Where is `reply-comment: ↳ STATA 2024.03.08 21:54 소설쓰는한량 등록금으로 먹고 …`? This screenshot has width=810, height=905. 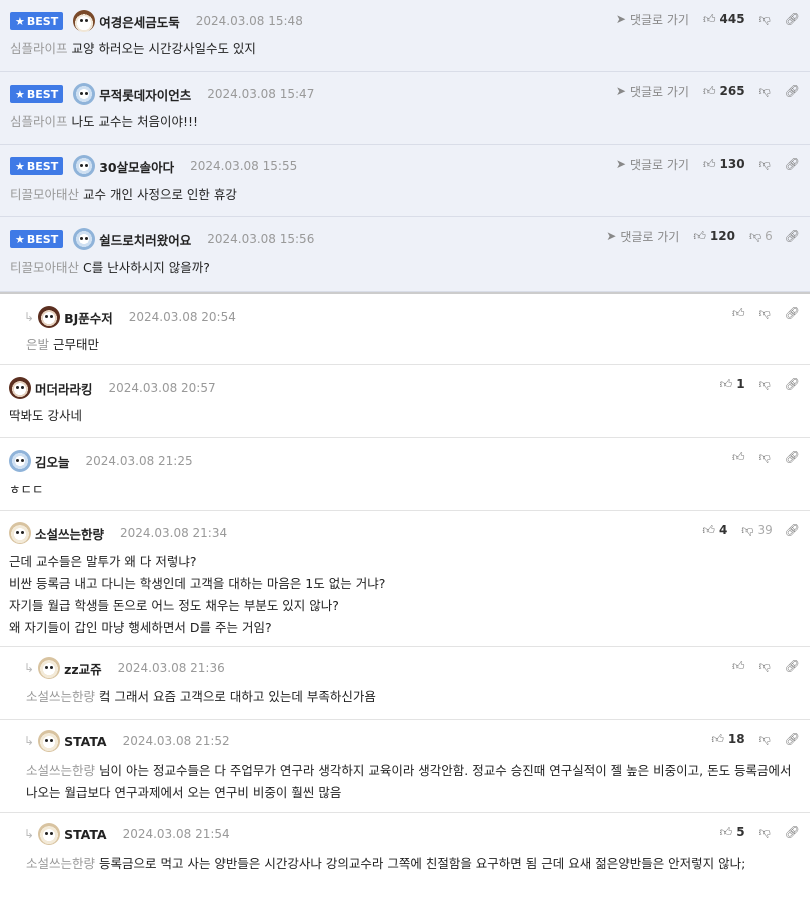 reply-comment: ↳ STATA 2024.03.08 21:54 소설쓰는한량 등록금으로 먹고 … is located at coordinates (405, 859).